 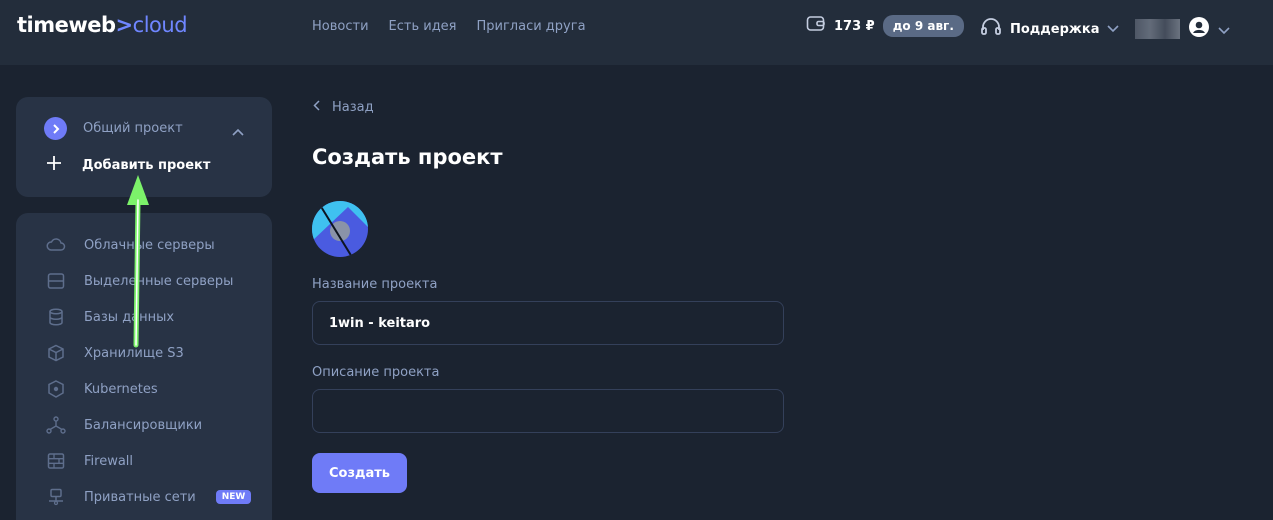 What do you see at coordinates (340, 26) in the screenshot?
I see `nav-news: Новости` at bounding box center [340, 26].